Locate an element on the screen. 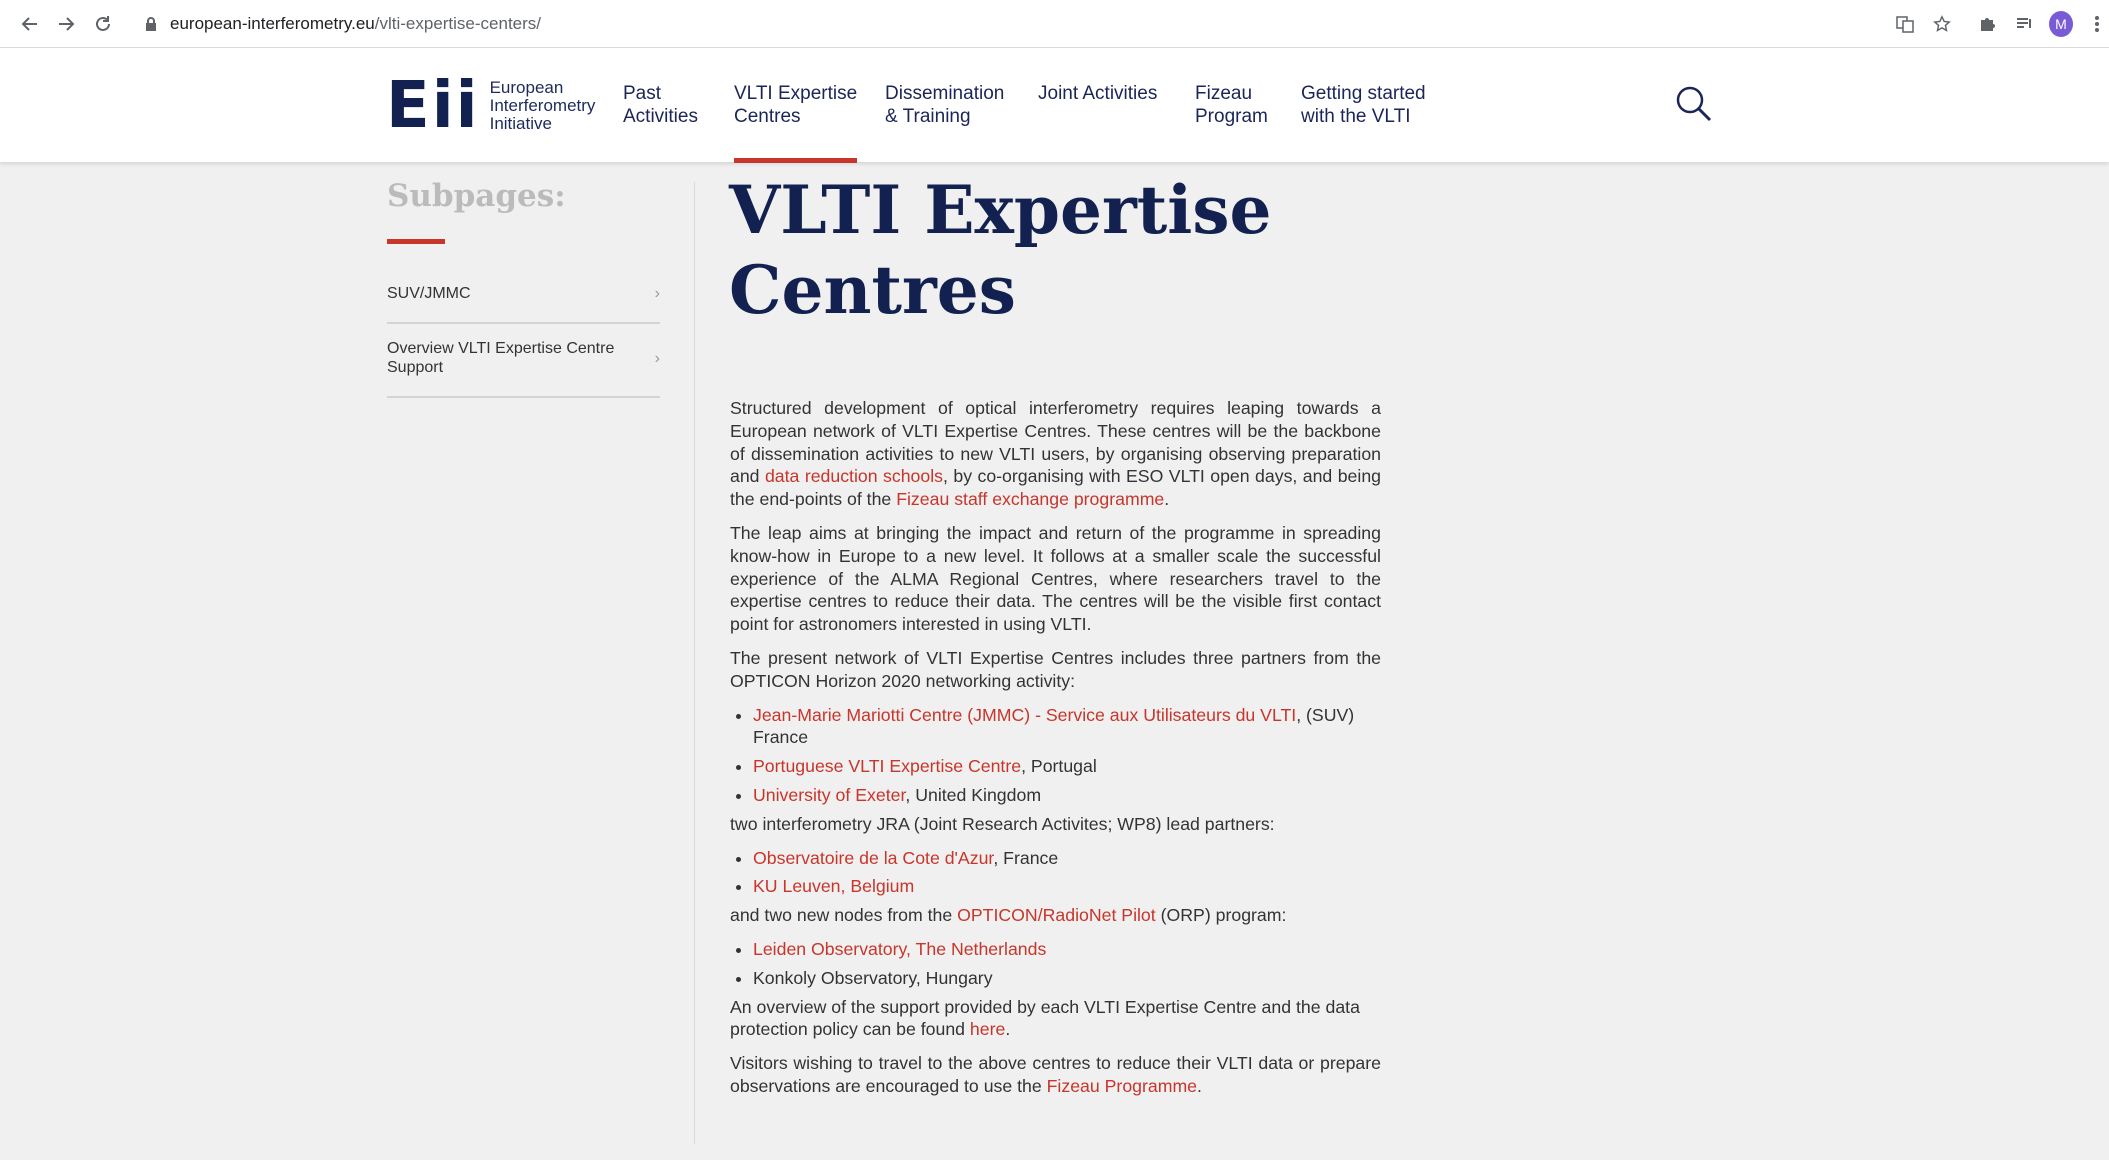 Image resolution: width=2109 pixels, height=1160 pixels. bookmark-button is located at coordinates (1942, 24).